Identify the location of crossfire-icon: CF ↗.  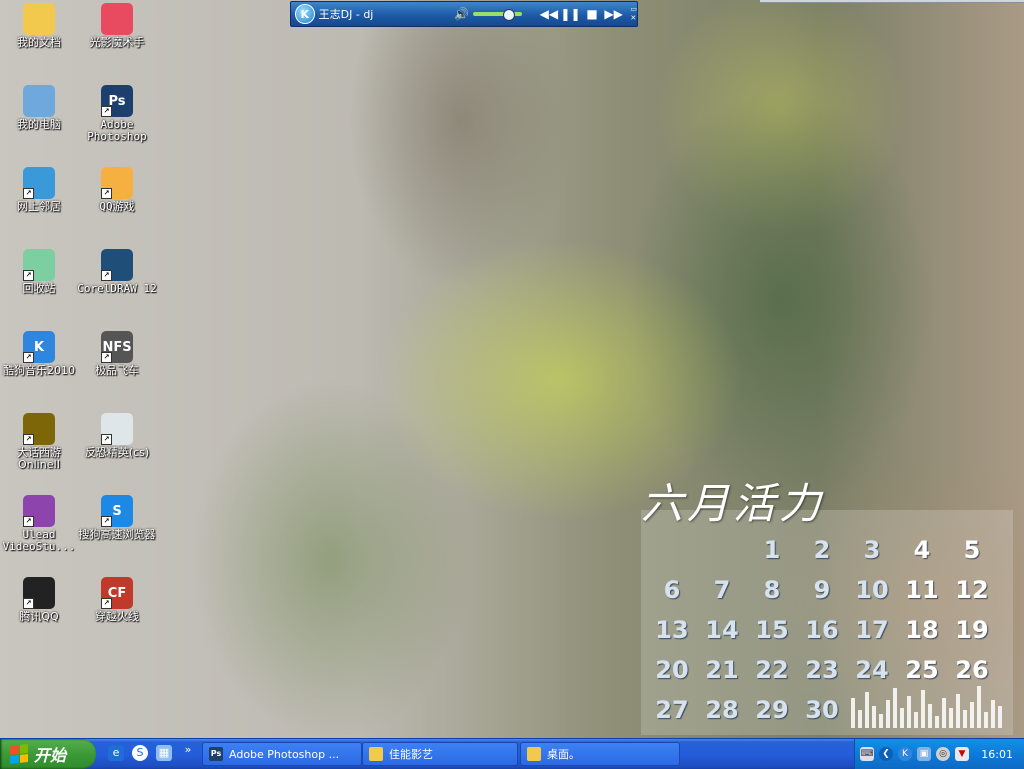
(117, 593).